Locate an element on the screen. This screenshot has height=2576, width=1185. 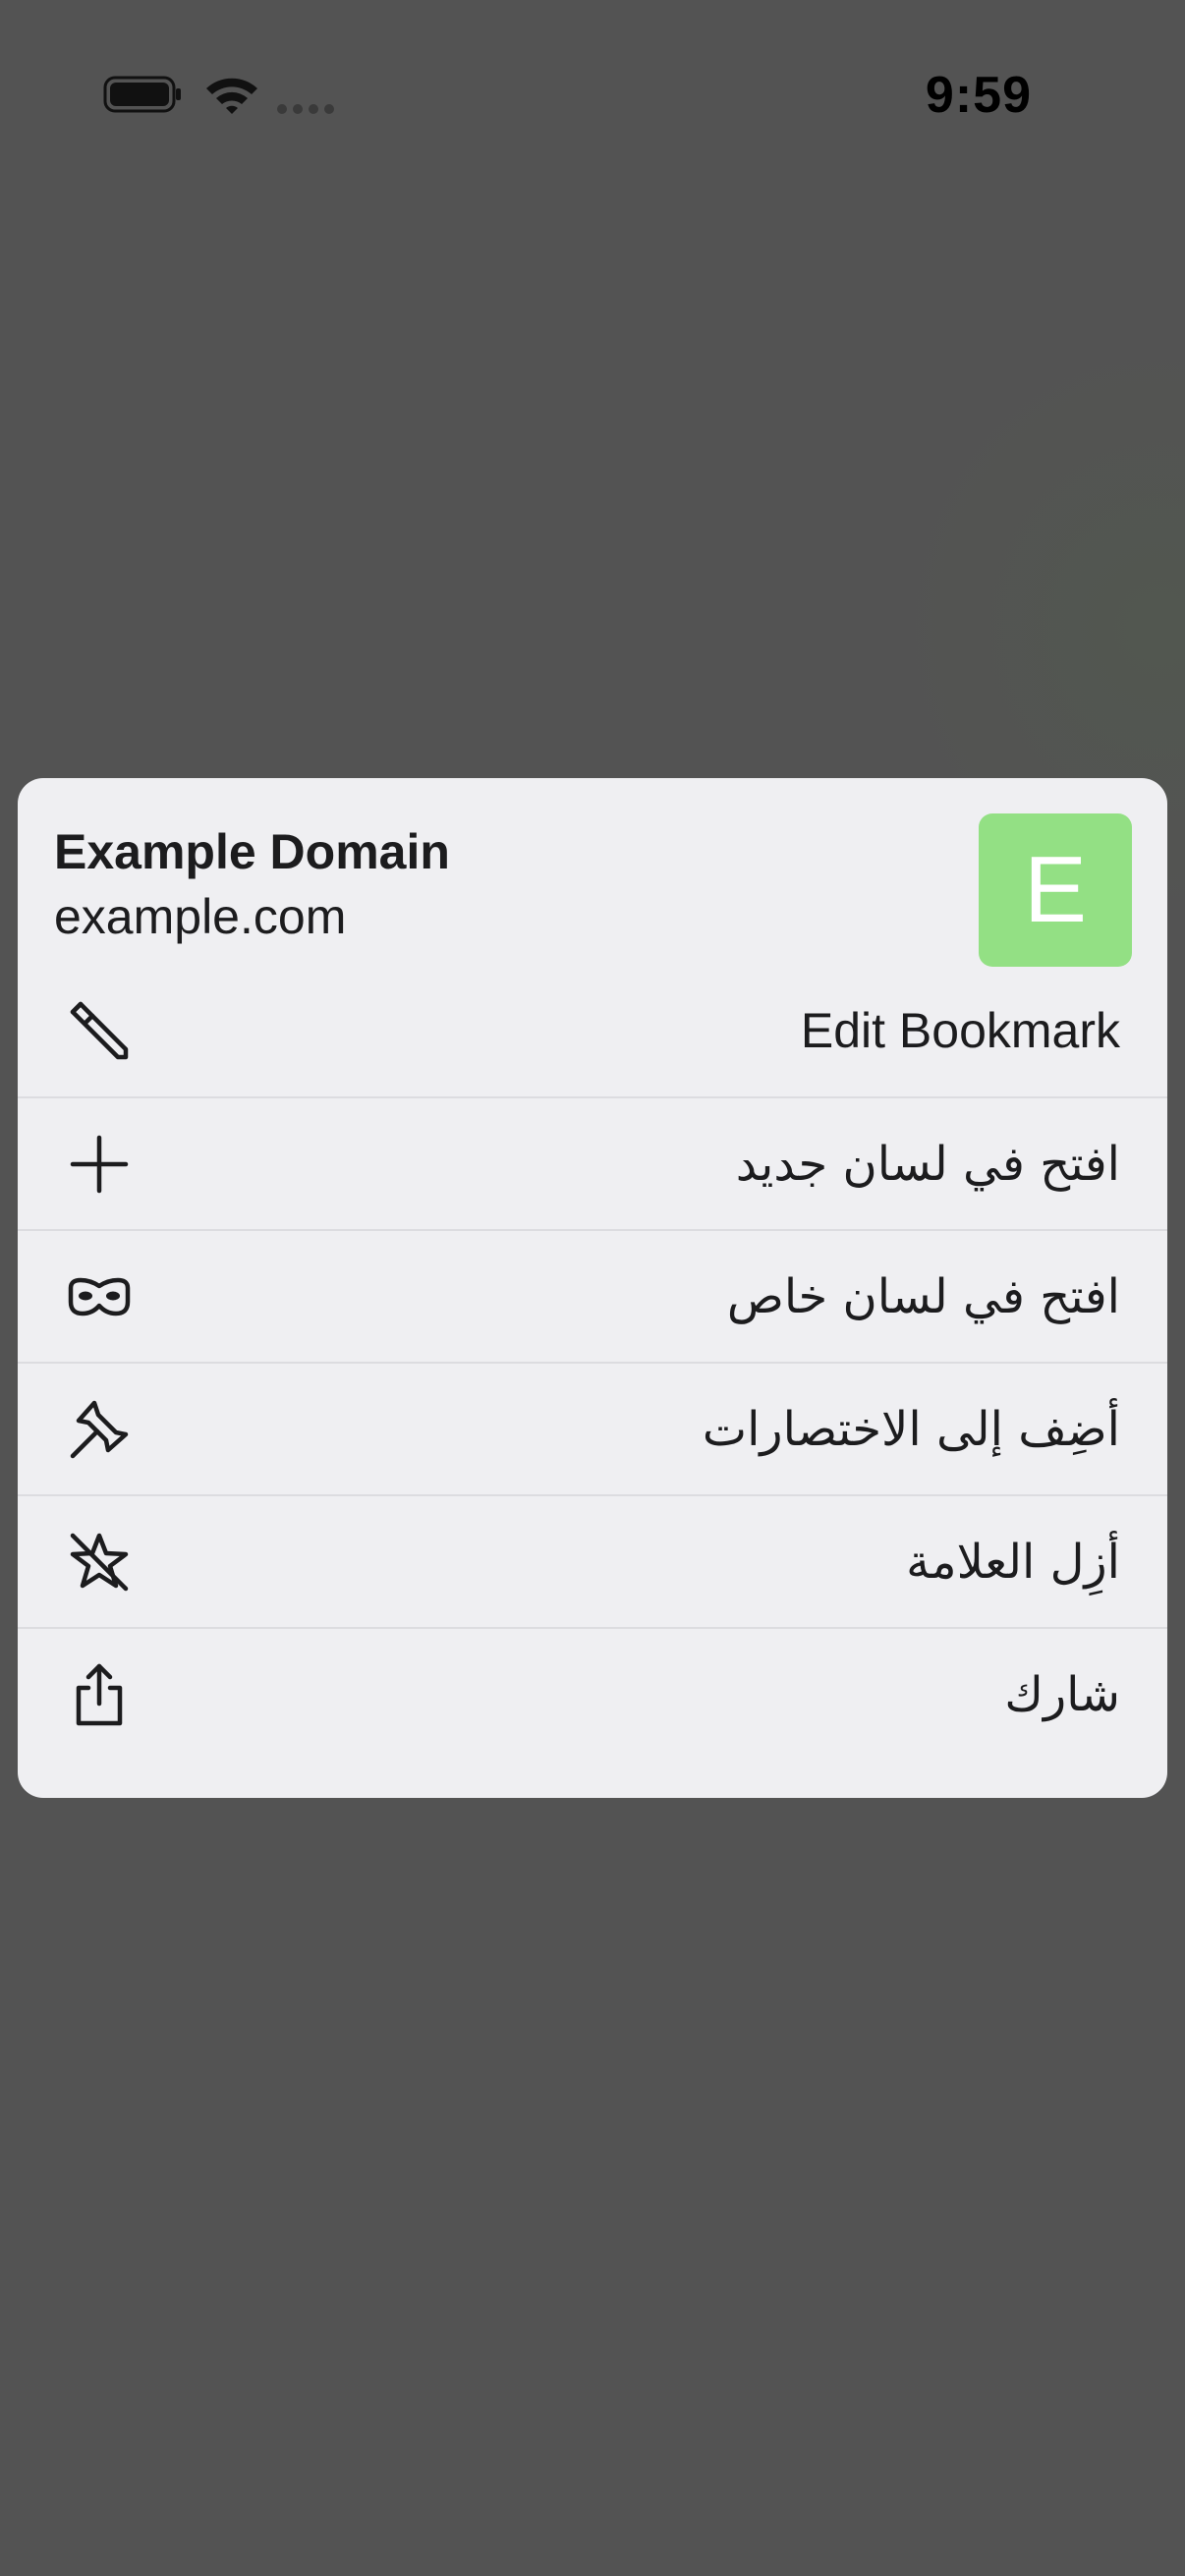
menu-item-label: افتح في لسان خاص is located at coordinates (923, 1296).